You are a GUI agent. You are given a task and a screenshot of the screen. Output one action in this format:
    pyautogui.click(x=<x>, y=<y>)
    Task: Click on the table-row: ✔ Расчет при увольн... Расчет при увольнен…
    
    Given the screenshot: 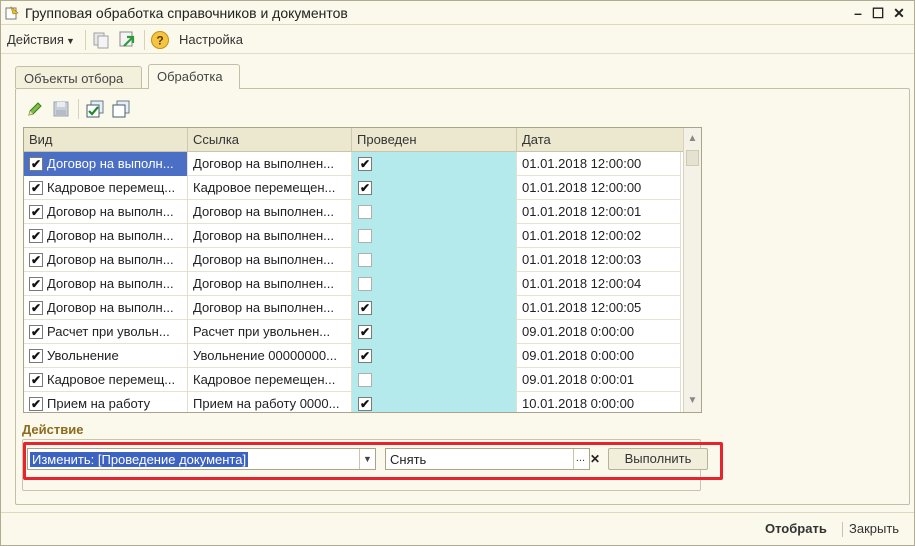 What is the action you would take?
    pyautogui.click(x=352, y=332)
    